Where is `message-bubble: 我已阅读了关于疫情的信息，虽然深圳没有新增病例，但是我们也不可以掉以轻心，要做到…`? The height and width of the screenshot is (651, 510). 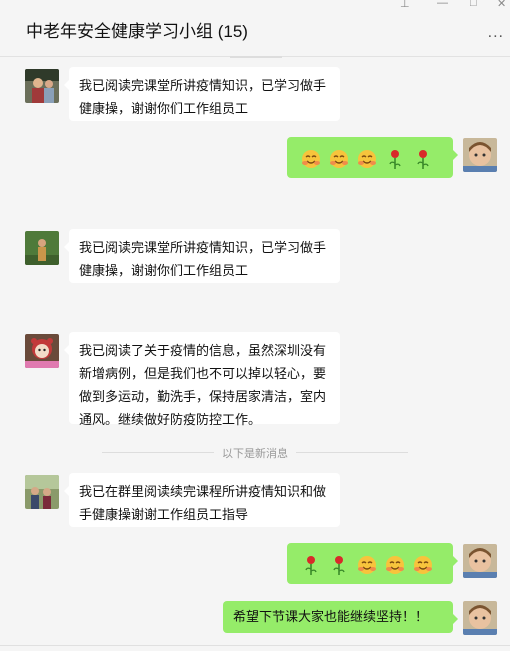
message-bubble: 我已阅读了关于疫情的信息，虽然深圳没有新增病例，但是我们也不可以掉以轻心，要做到… is located at coordinates (202, 379).